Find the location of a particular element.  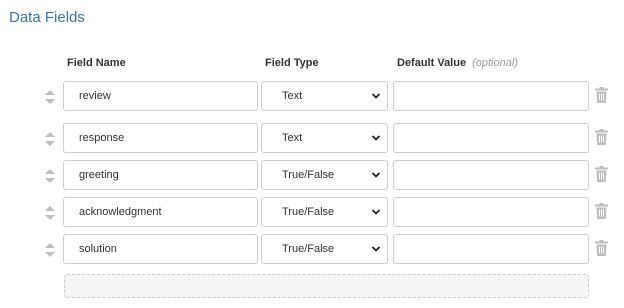

field-row: response Text is located at coordinates (312, 139).